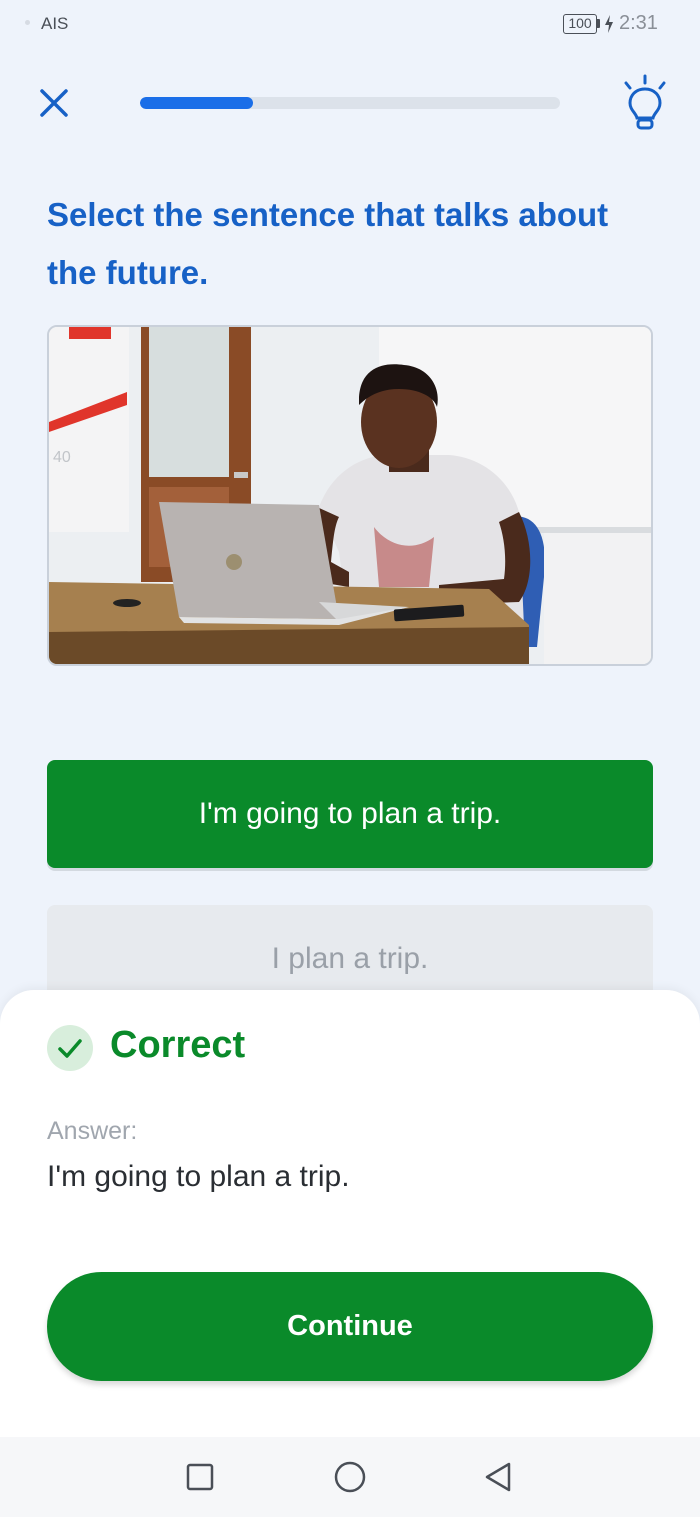 The width and height of the screenshot is (700, 1517). I want to click on option-correct: I'm going to plan a trip., so click(350, 814).